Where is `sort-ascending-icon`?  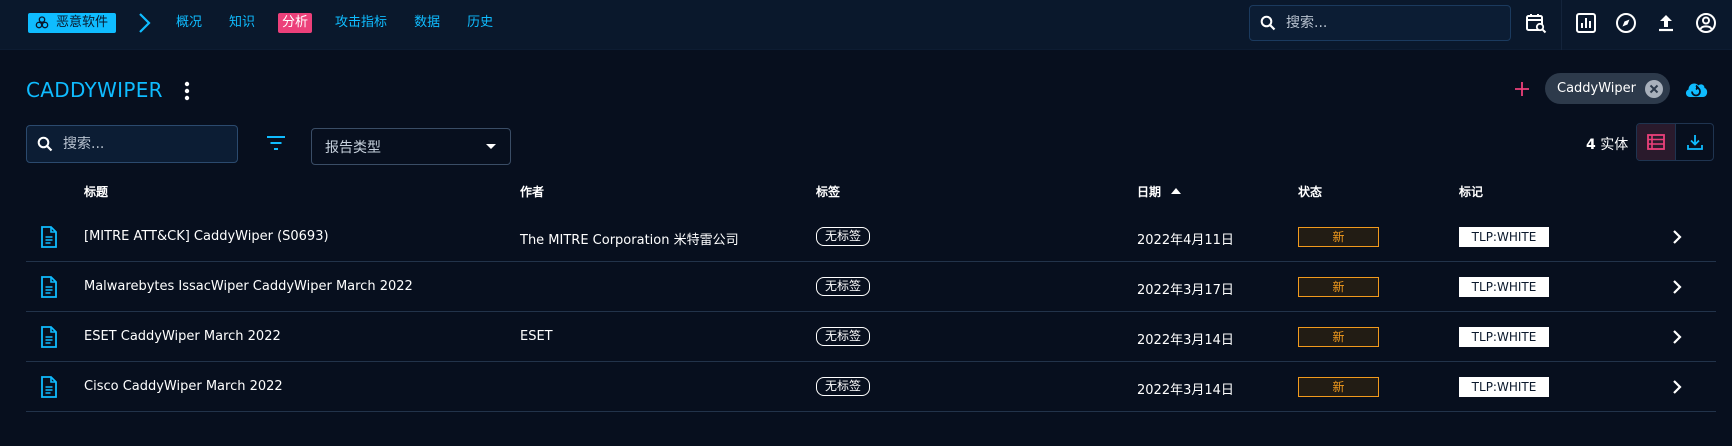 sort-ascending-icon is located at coordinates (1176, 191).